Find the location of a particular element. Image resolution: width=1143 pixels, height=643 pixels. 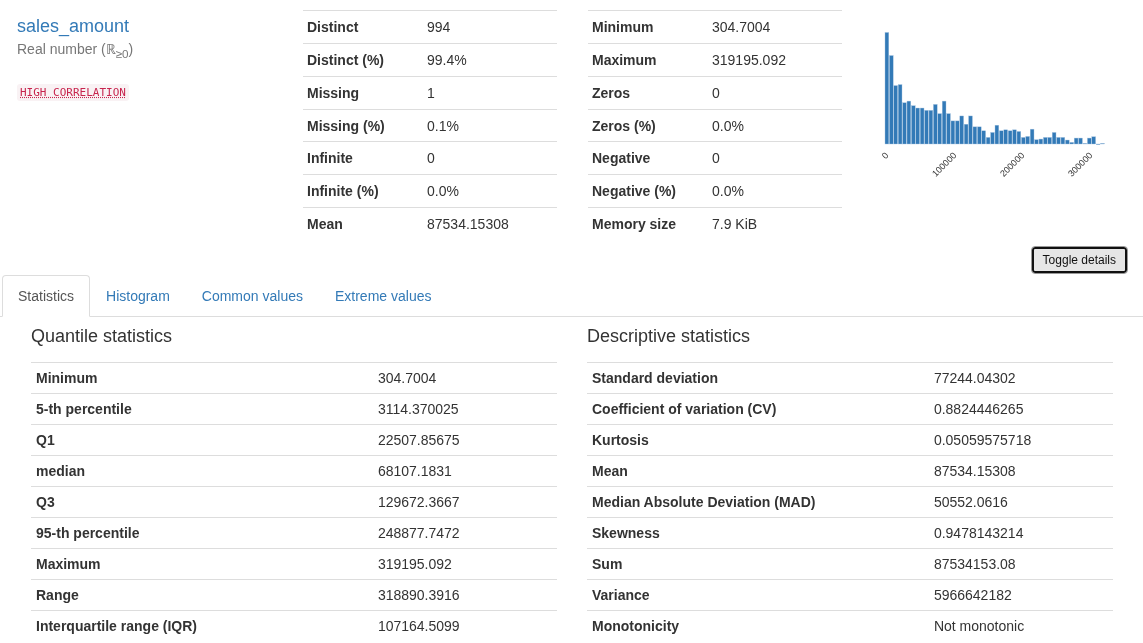

variable-type: Real number (ℝ$_{≥0}$) is located at coordinates (76, 50).